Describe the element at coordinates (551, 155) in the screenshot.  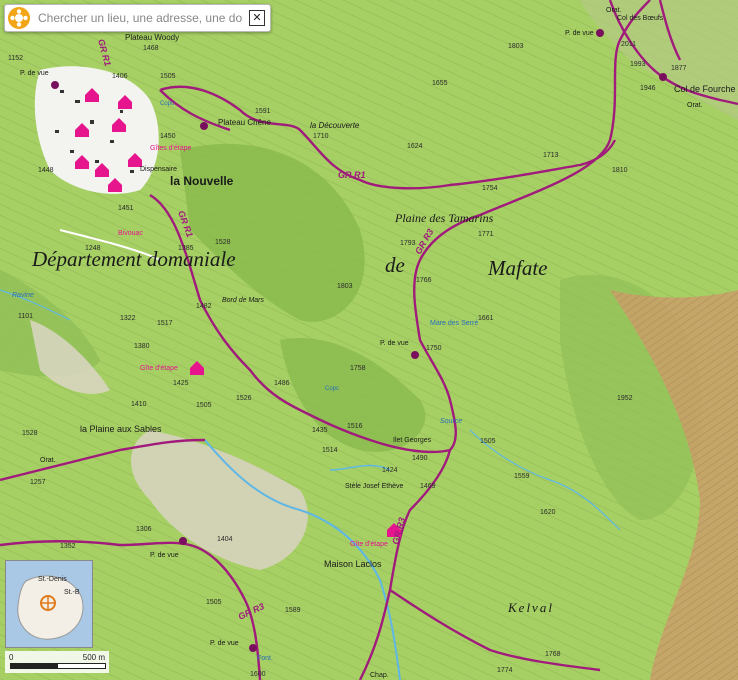
I see `spot-elevation: 1713` at that location.